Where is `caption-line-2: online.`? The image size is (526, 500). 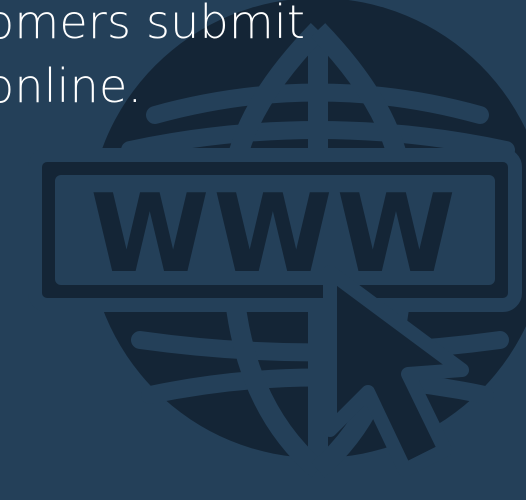 caption-line-2: online. is located at coordinates (71, 86).